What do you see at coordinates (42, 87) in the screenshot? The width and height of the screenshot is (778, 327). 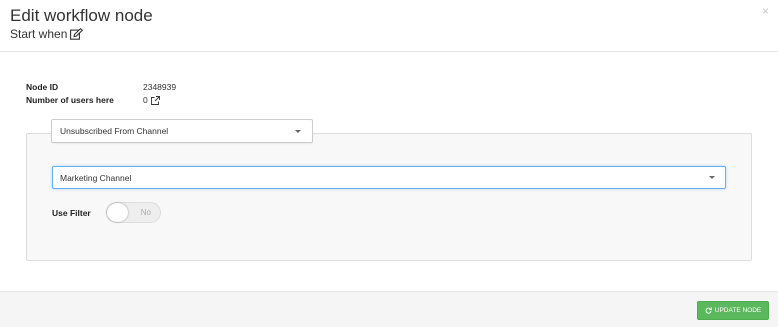 I see `node-id-label: Node ID` at bounding box center [42, 87].